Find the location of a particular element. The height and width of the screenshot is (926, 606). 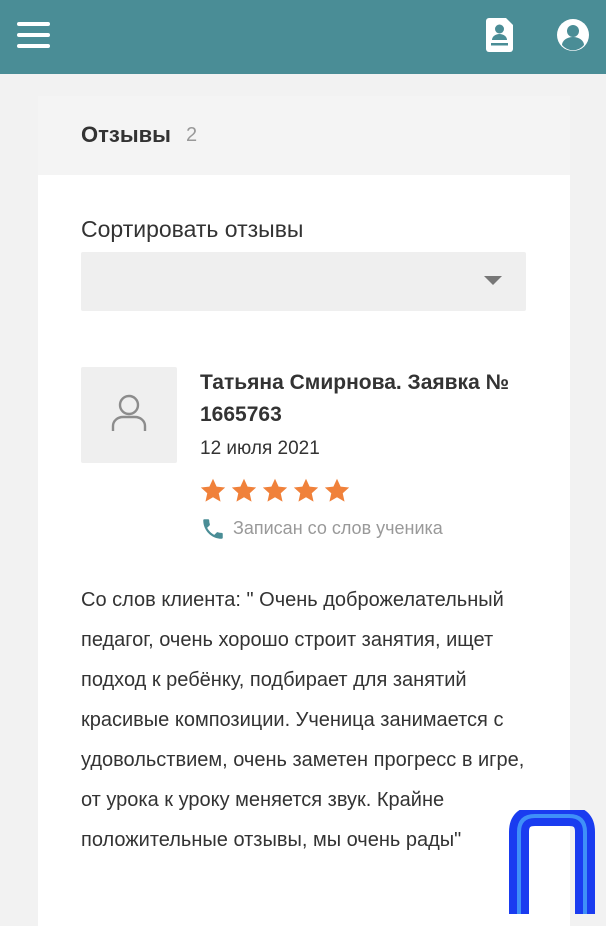

review-source-text: Записан со слов ученика is located at coordinates (338, 528).